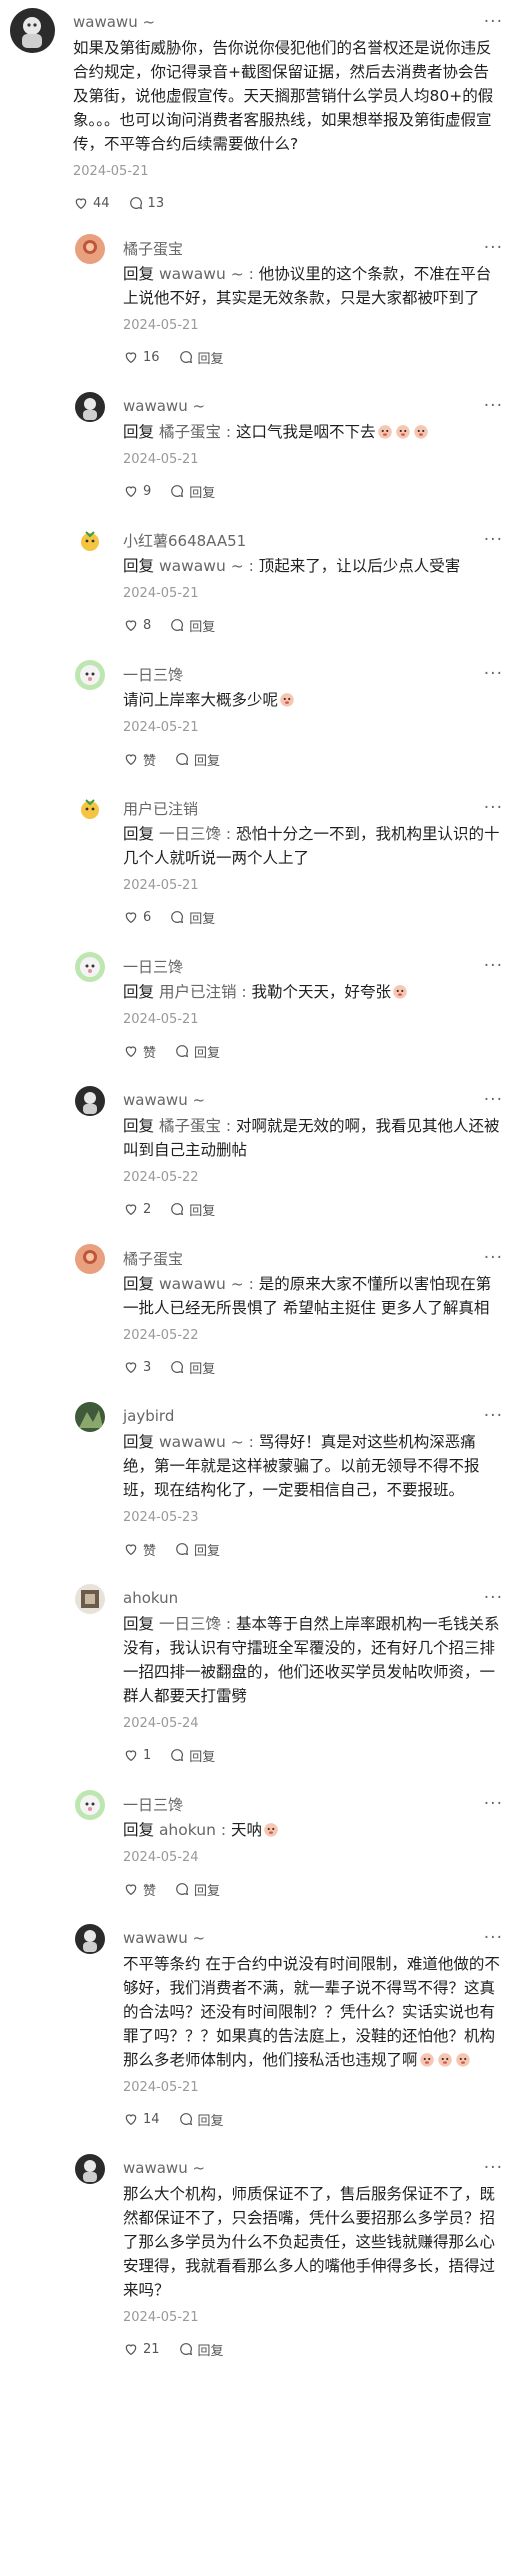 The width and height of the screenshot is (519, 2558). I want to click on like-button: 9, so click(137, 491).